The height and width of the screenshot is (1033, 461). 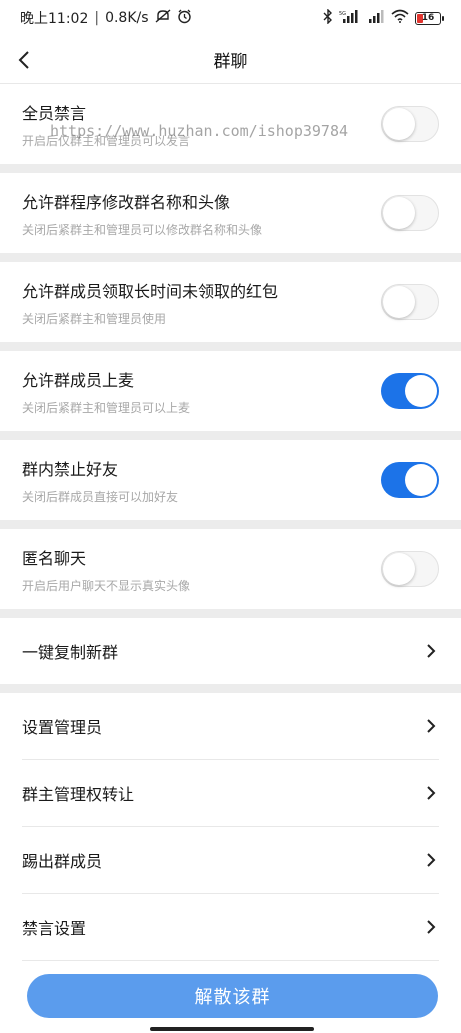 I want to click on kick-member-row: 踢出群成员, so click(x=230, y=860).